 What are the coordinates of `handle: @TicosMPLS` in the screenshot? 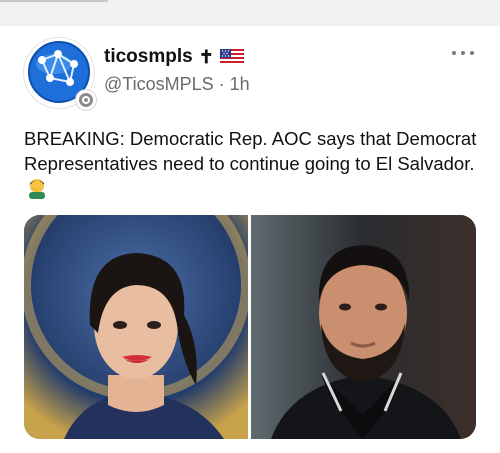 It's located at (159, 84).